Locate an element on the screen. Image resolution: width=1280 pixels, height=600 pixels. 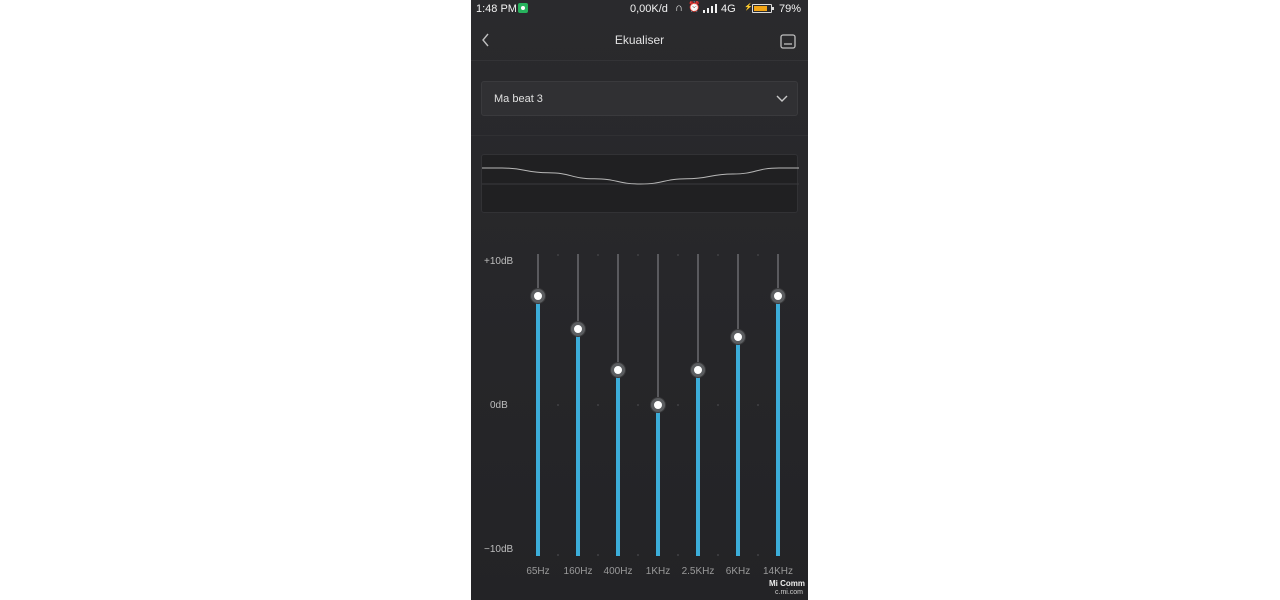
eq-slider-6khz is located at coordinates (738, 405).